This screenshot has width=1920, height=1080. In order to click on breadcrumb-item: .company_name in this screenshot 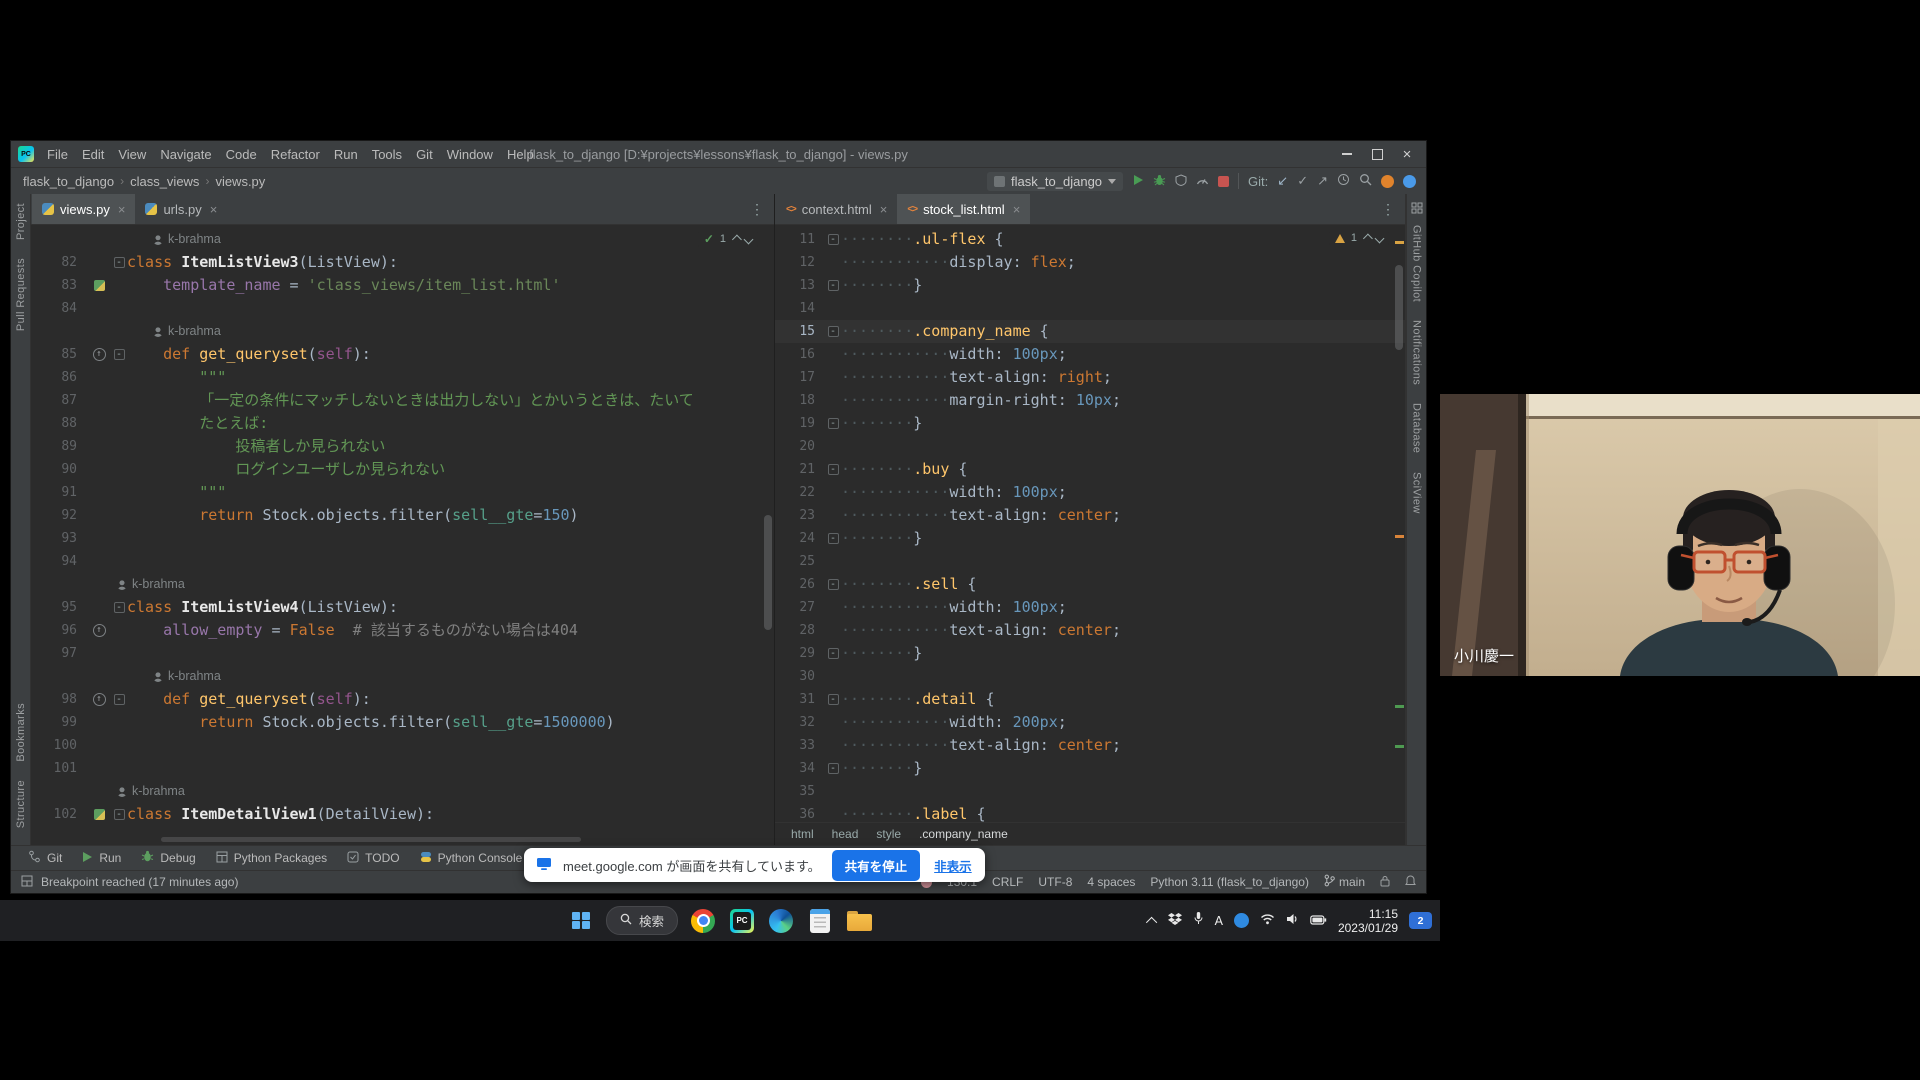, I will do `click(963, 834)`.